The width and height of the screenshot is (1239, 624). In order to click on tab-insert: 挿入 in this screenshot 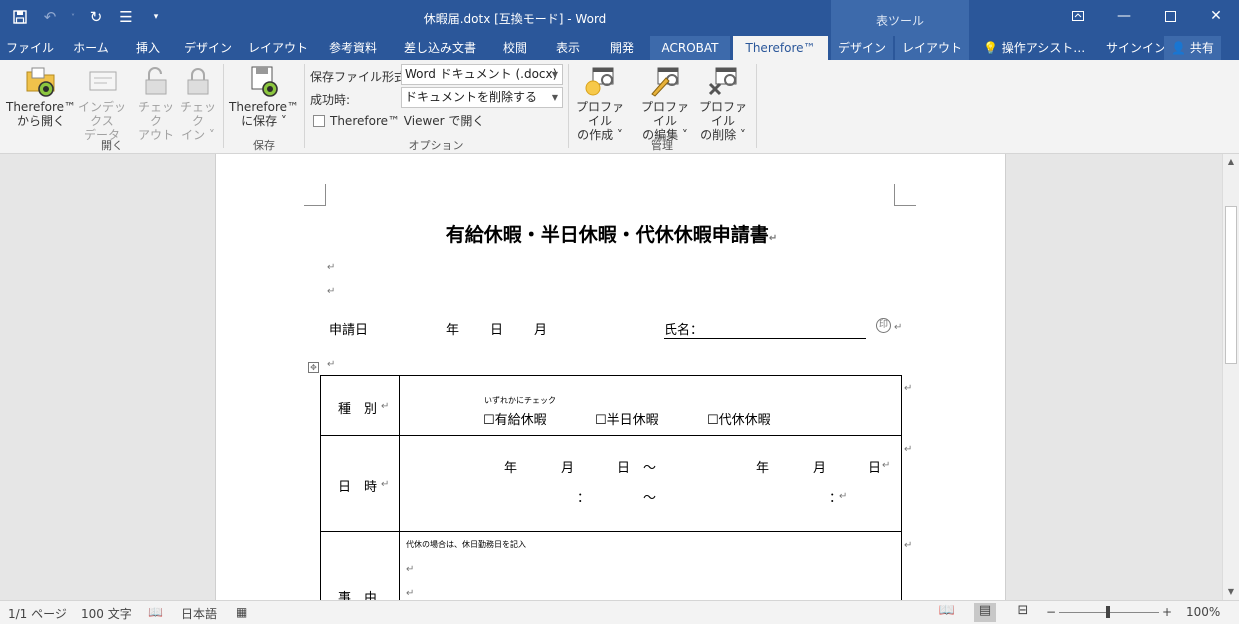, I will do `click(148, 48)`.